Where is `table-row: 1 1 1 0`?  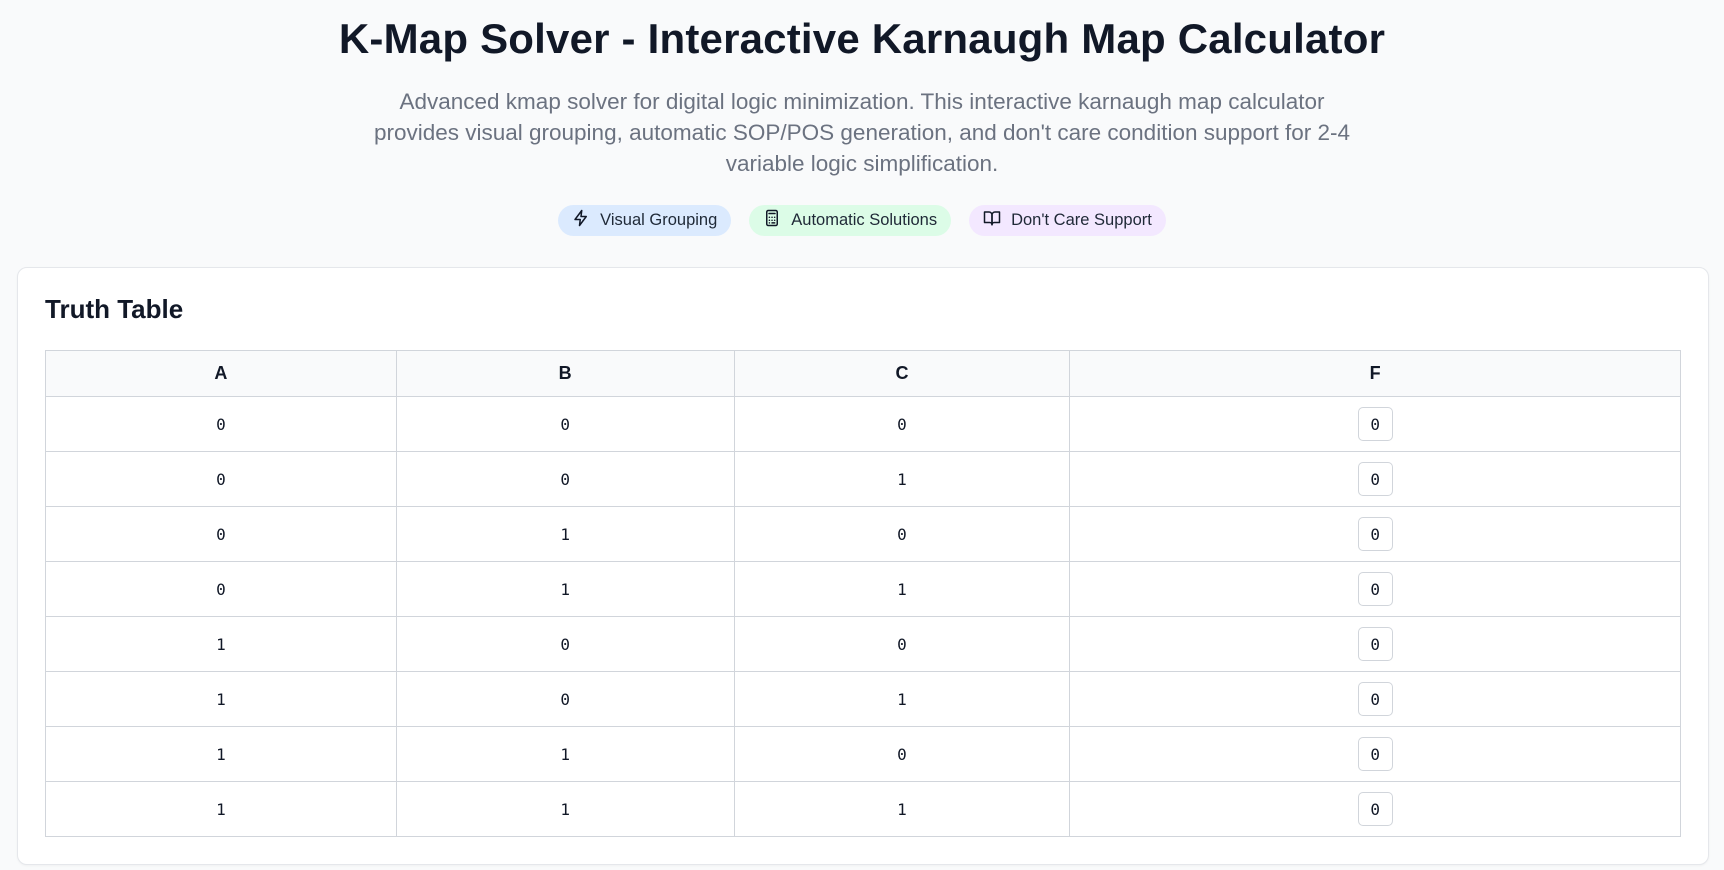 table-row: 1 1 1 0 is located at coordinates (863, 809).